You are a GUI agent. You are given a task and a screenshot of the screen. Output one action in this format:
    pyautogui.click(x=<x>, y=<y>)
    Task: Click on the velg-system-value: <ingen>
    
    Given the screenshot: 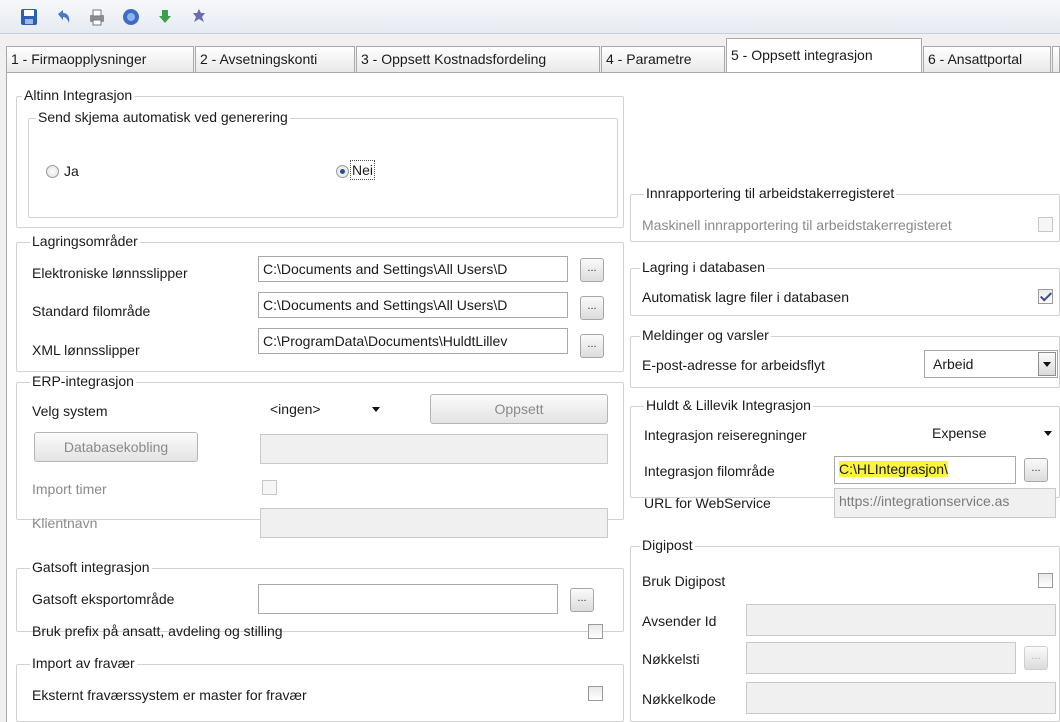 What is the action you would take?
    pyautogui.click(x=295, y=409)
    